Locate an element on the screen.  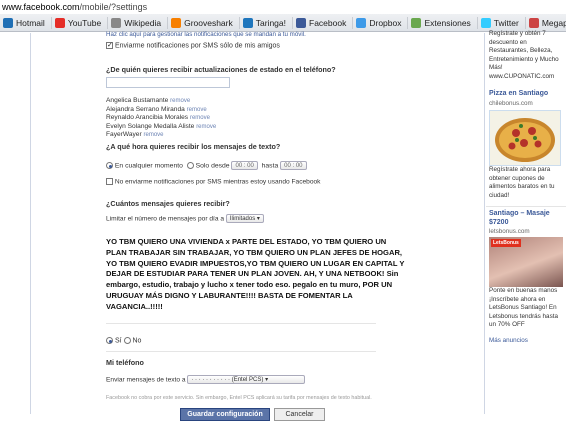
url-host: www.facebook.com is located at coordinates (41, 7).